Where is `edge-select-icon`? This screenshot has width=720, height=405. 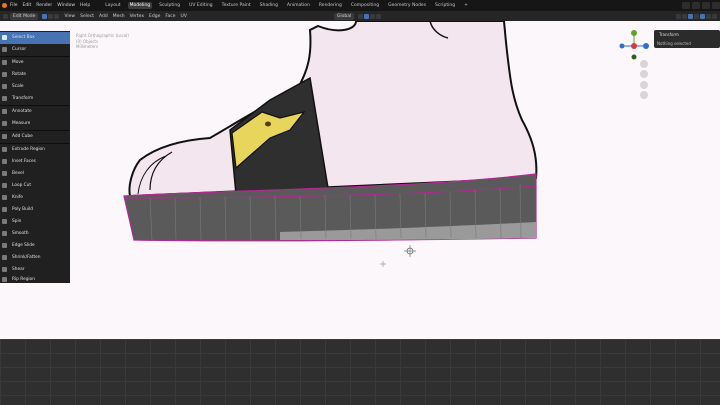 edge-select-icon is located at coordinates (51, 16).